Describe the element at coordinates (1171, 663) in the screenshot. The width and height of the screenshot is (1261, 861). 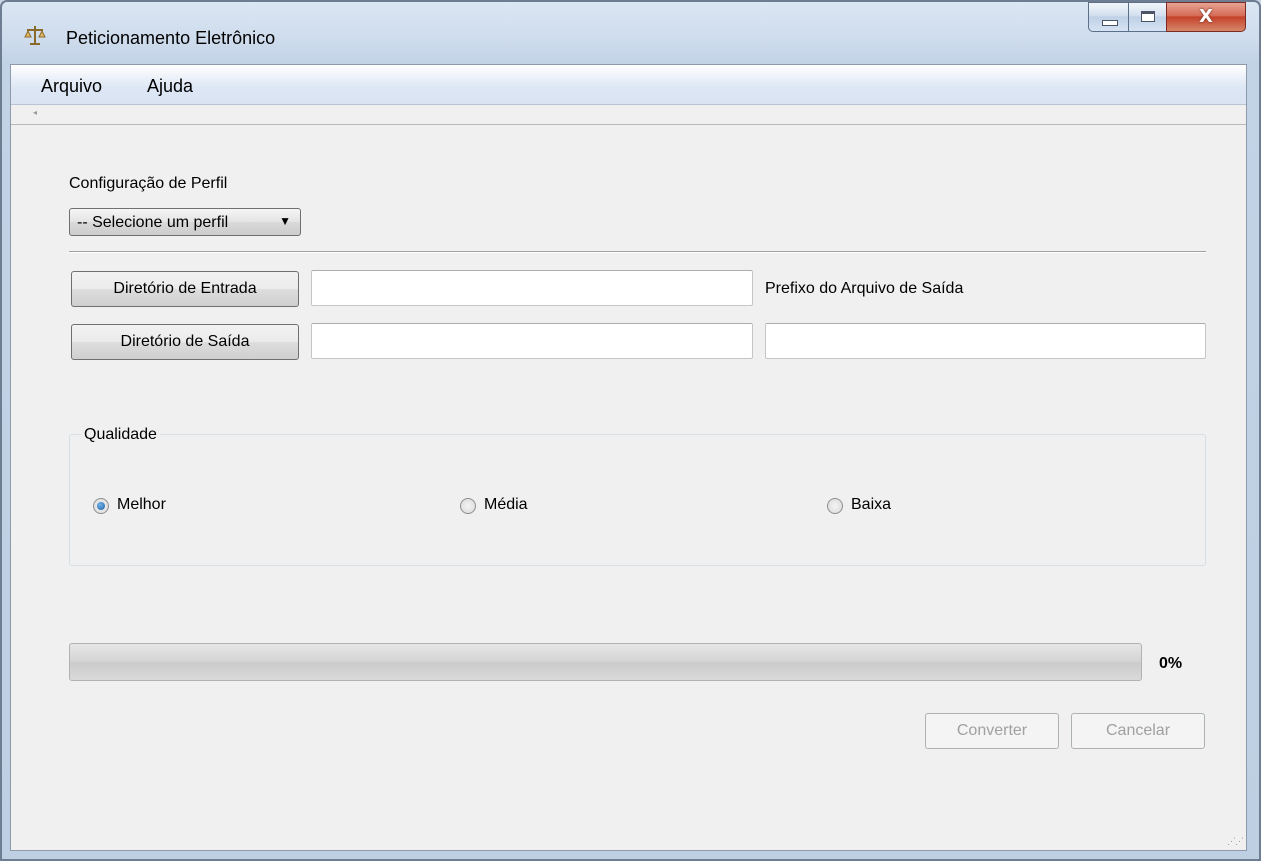
I see `progress-percent: 0%` at that location.